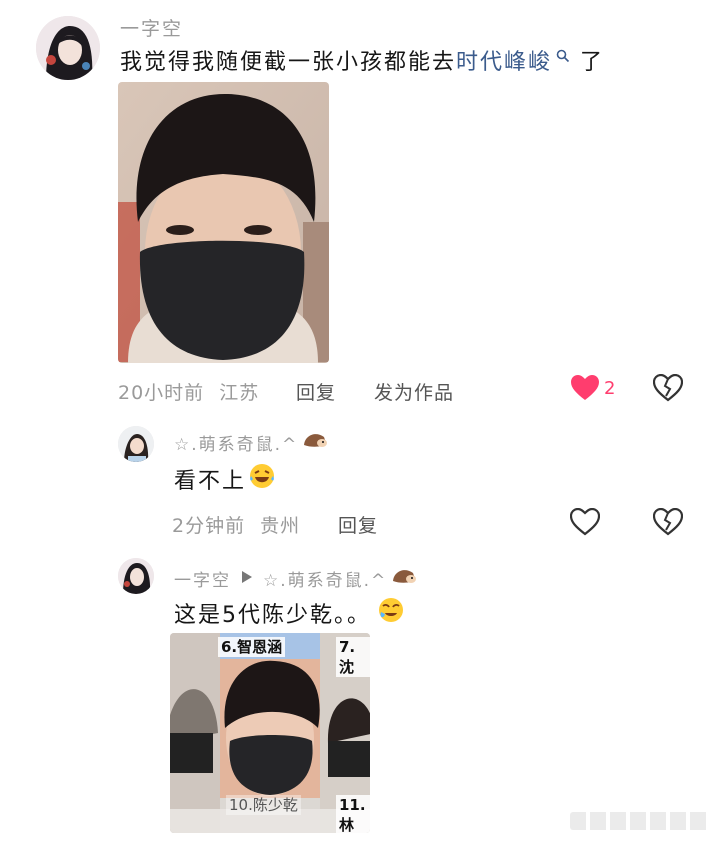 This screenshot has width=720, height=842. I want to click on crying-laughing-emoji-icon, so click(391, 613).